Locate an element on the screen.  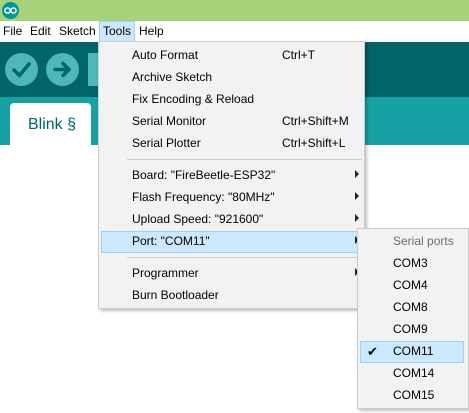
tab-blink: Blink § is located at coordinates (50, 124).